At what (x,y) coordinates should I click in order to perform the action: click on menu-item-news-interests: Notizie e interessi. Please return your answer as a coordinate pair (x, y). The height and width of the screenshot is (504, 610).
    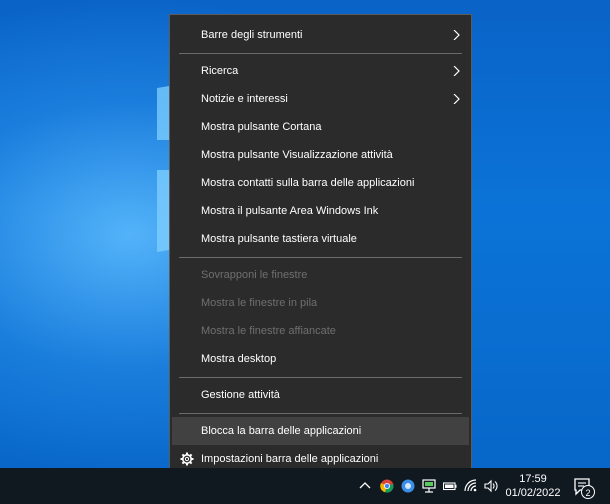
    Looking at the image, I should click on (320, 99).